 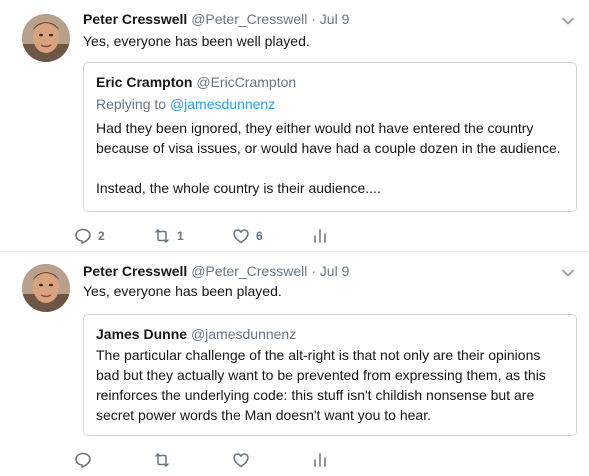 I want to click on like-button, so click(x=271, y=460).